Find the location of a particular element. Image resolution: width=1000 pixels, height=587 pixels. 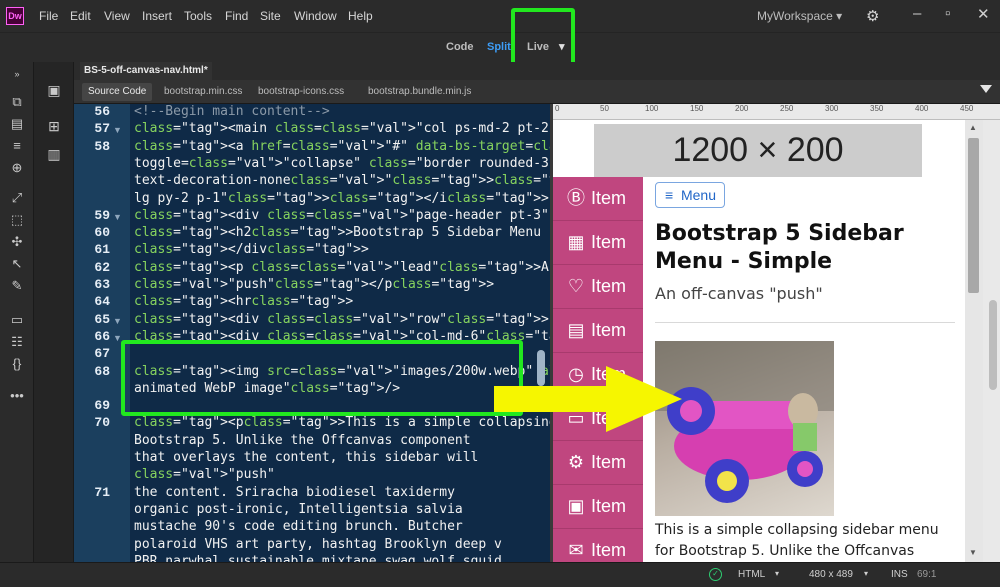

placeholder-image: 1200 × 200 is located at coordinates (758, 150).